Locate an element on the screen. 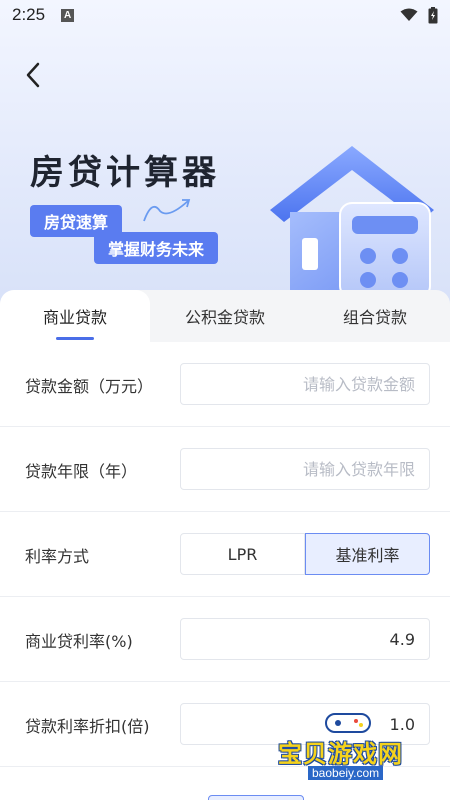  rate-option-benchmark: 基准利率 is located at coordinates (367, 554).